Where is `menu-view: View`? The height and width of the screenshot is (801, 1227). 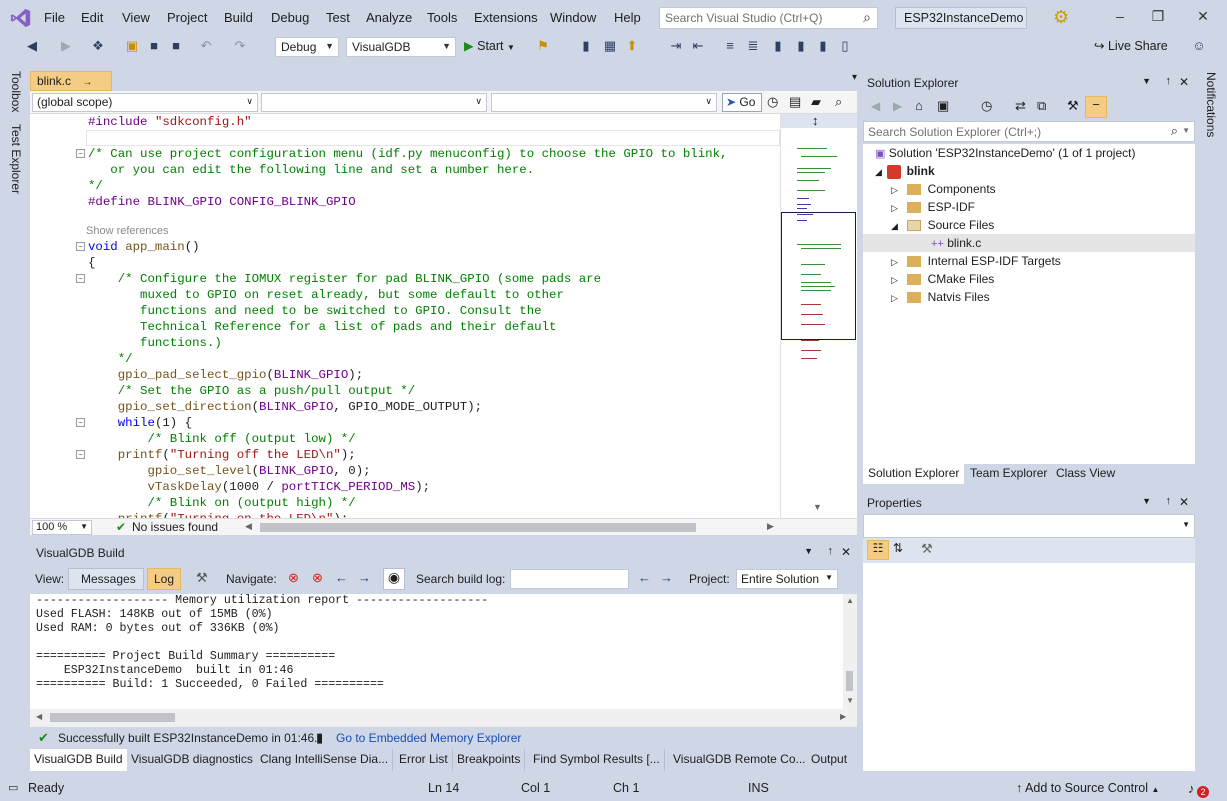
menu-view: View is located at coordinates (136, 17).